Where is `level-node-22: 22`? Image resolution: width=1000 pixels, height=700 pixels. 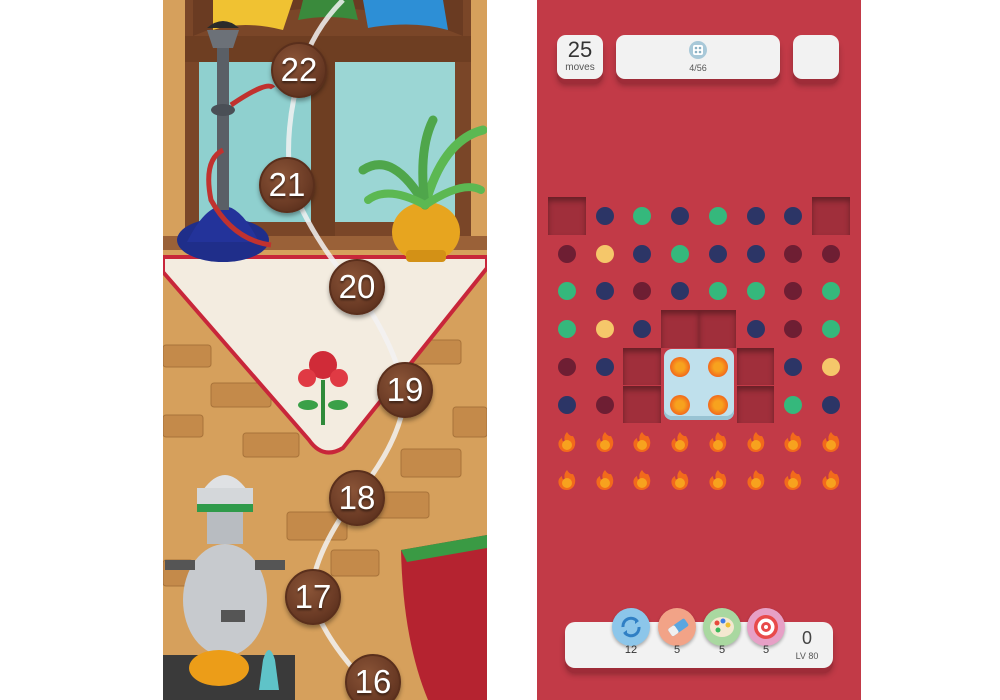 level-node-22: 22 is located at coordinates (299, 70).